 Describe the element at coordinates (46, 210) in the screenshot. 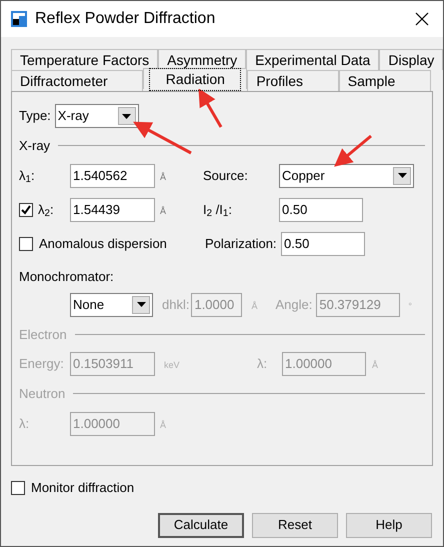

I see `field-label: λ$_{2}$:` at that location.